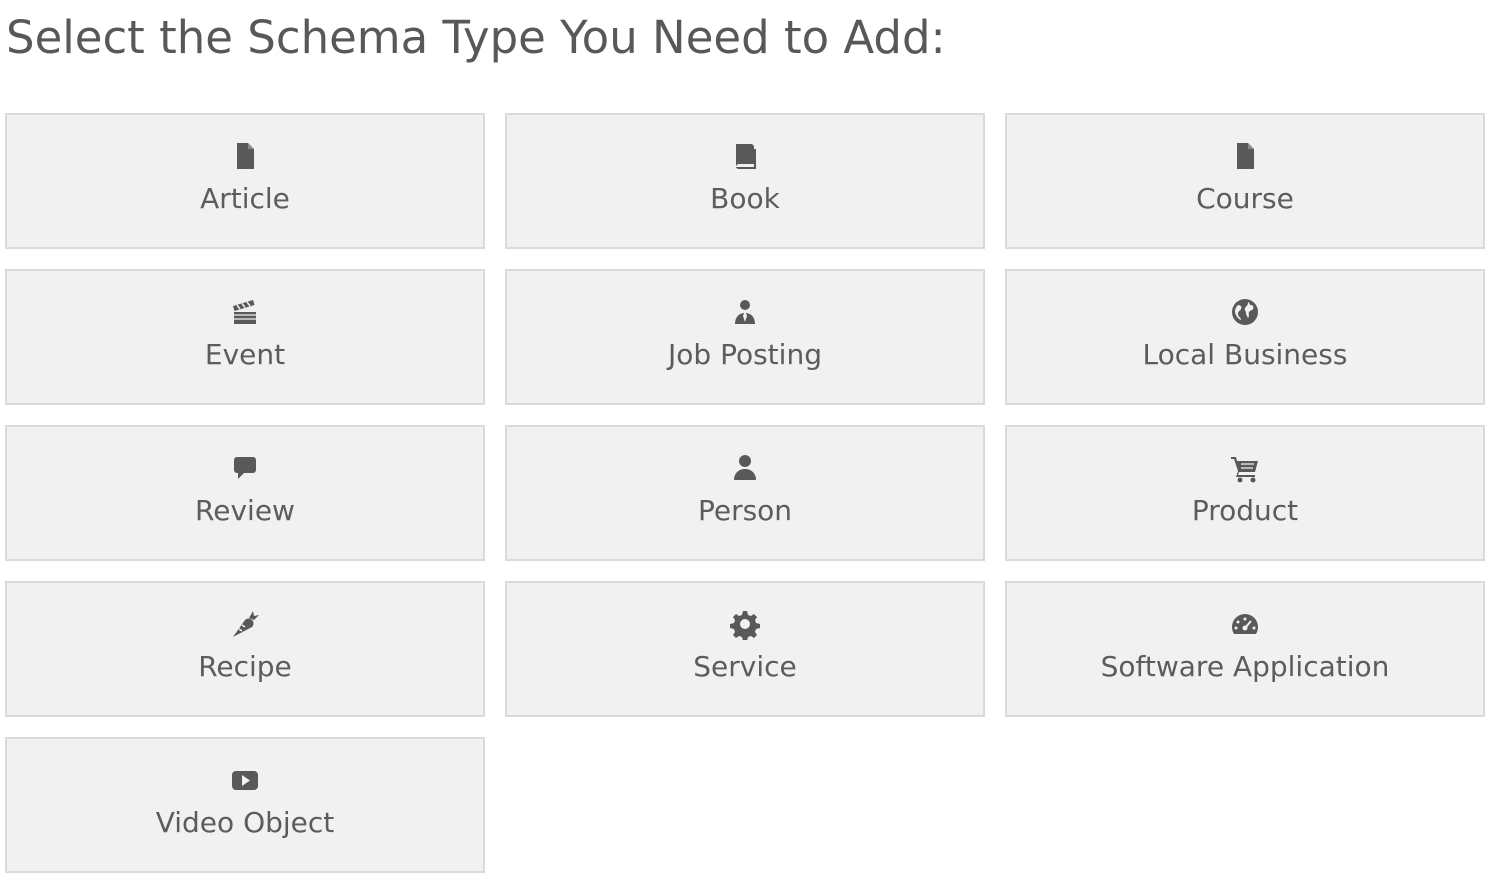  Describe the element at coordinates (1245, 666) in the screenshot. I see `schema-type-label: Software Application` at that location.